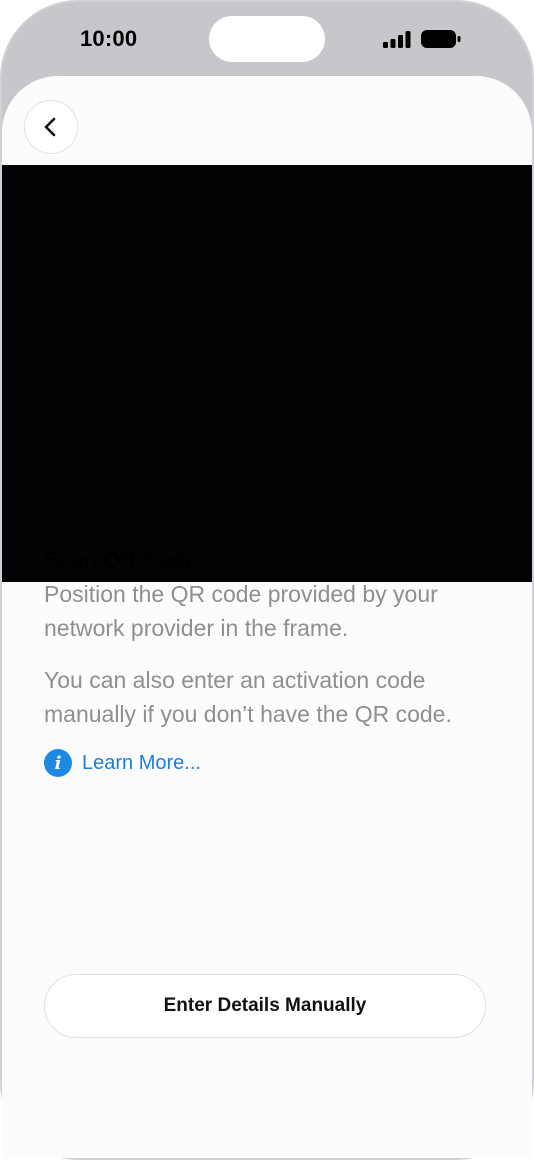  What do you see at coordinates (109, 38) in the screenshot?
I see `status-time: 10:00` at bounding box center [109, 38].